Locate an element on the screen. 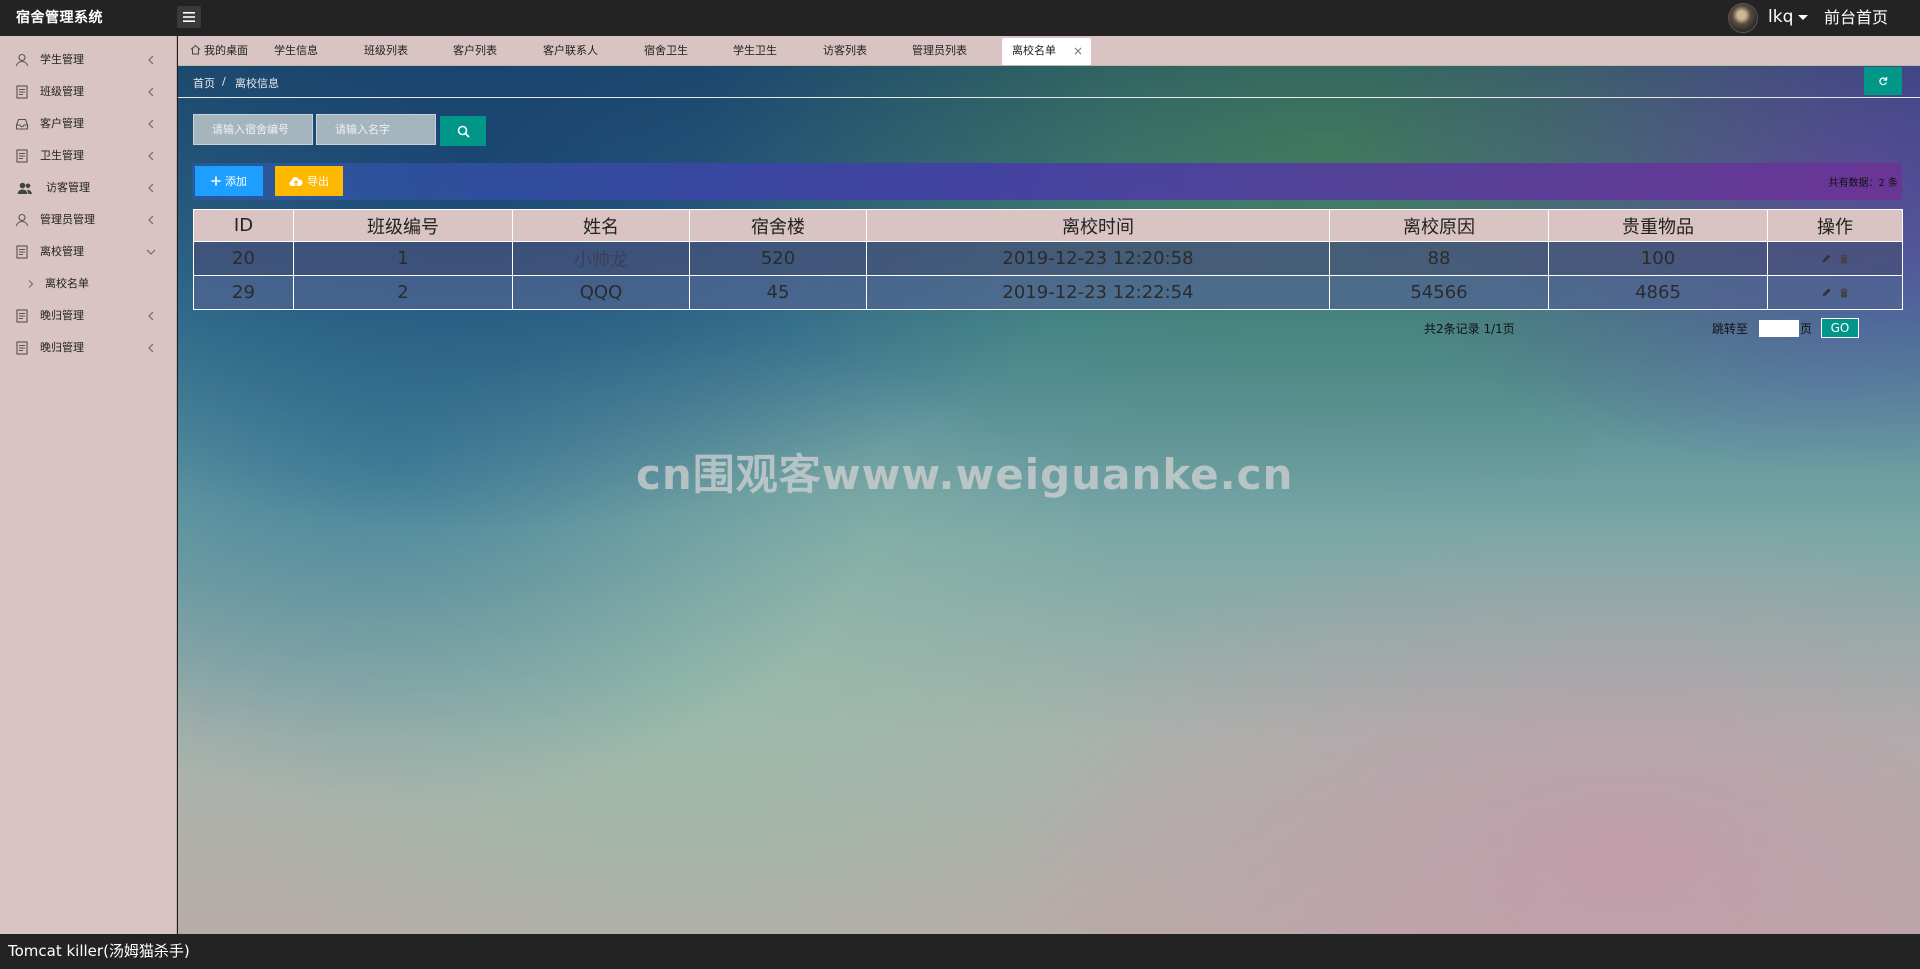  tab-label: 访客列表 is located at coordinates (845, 50).